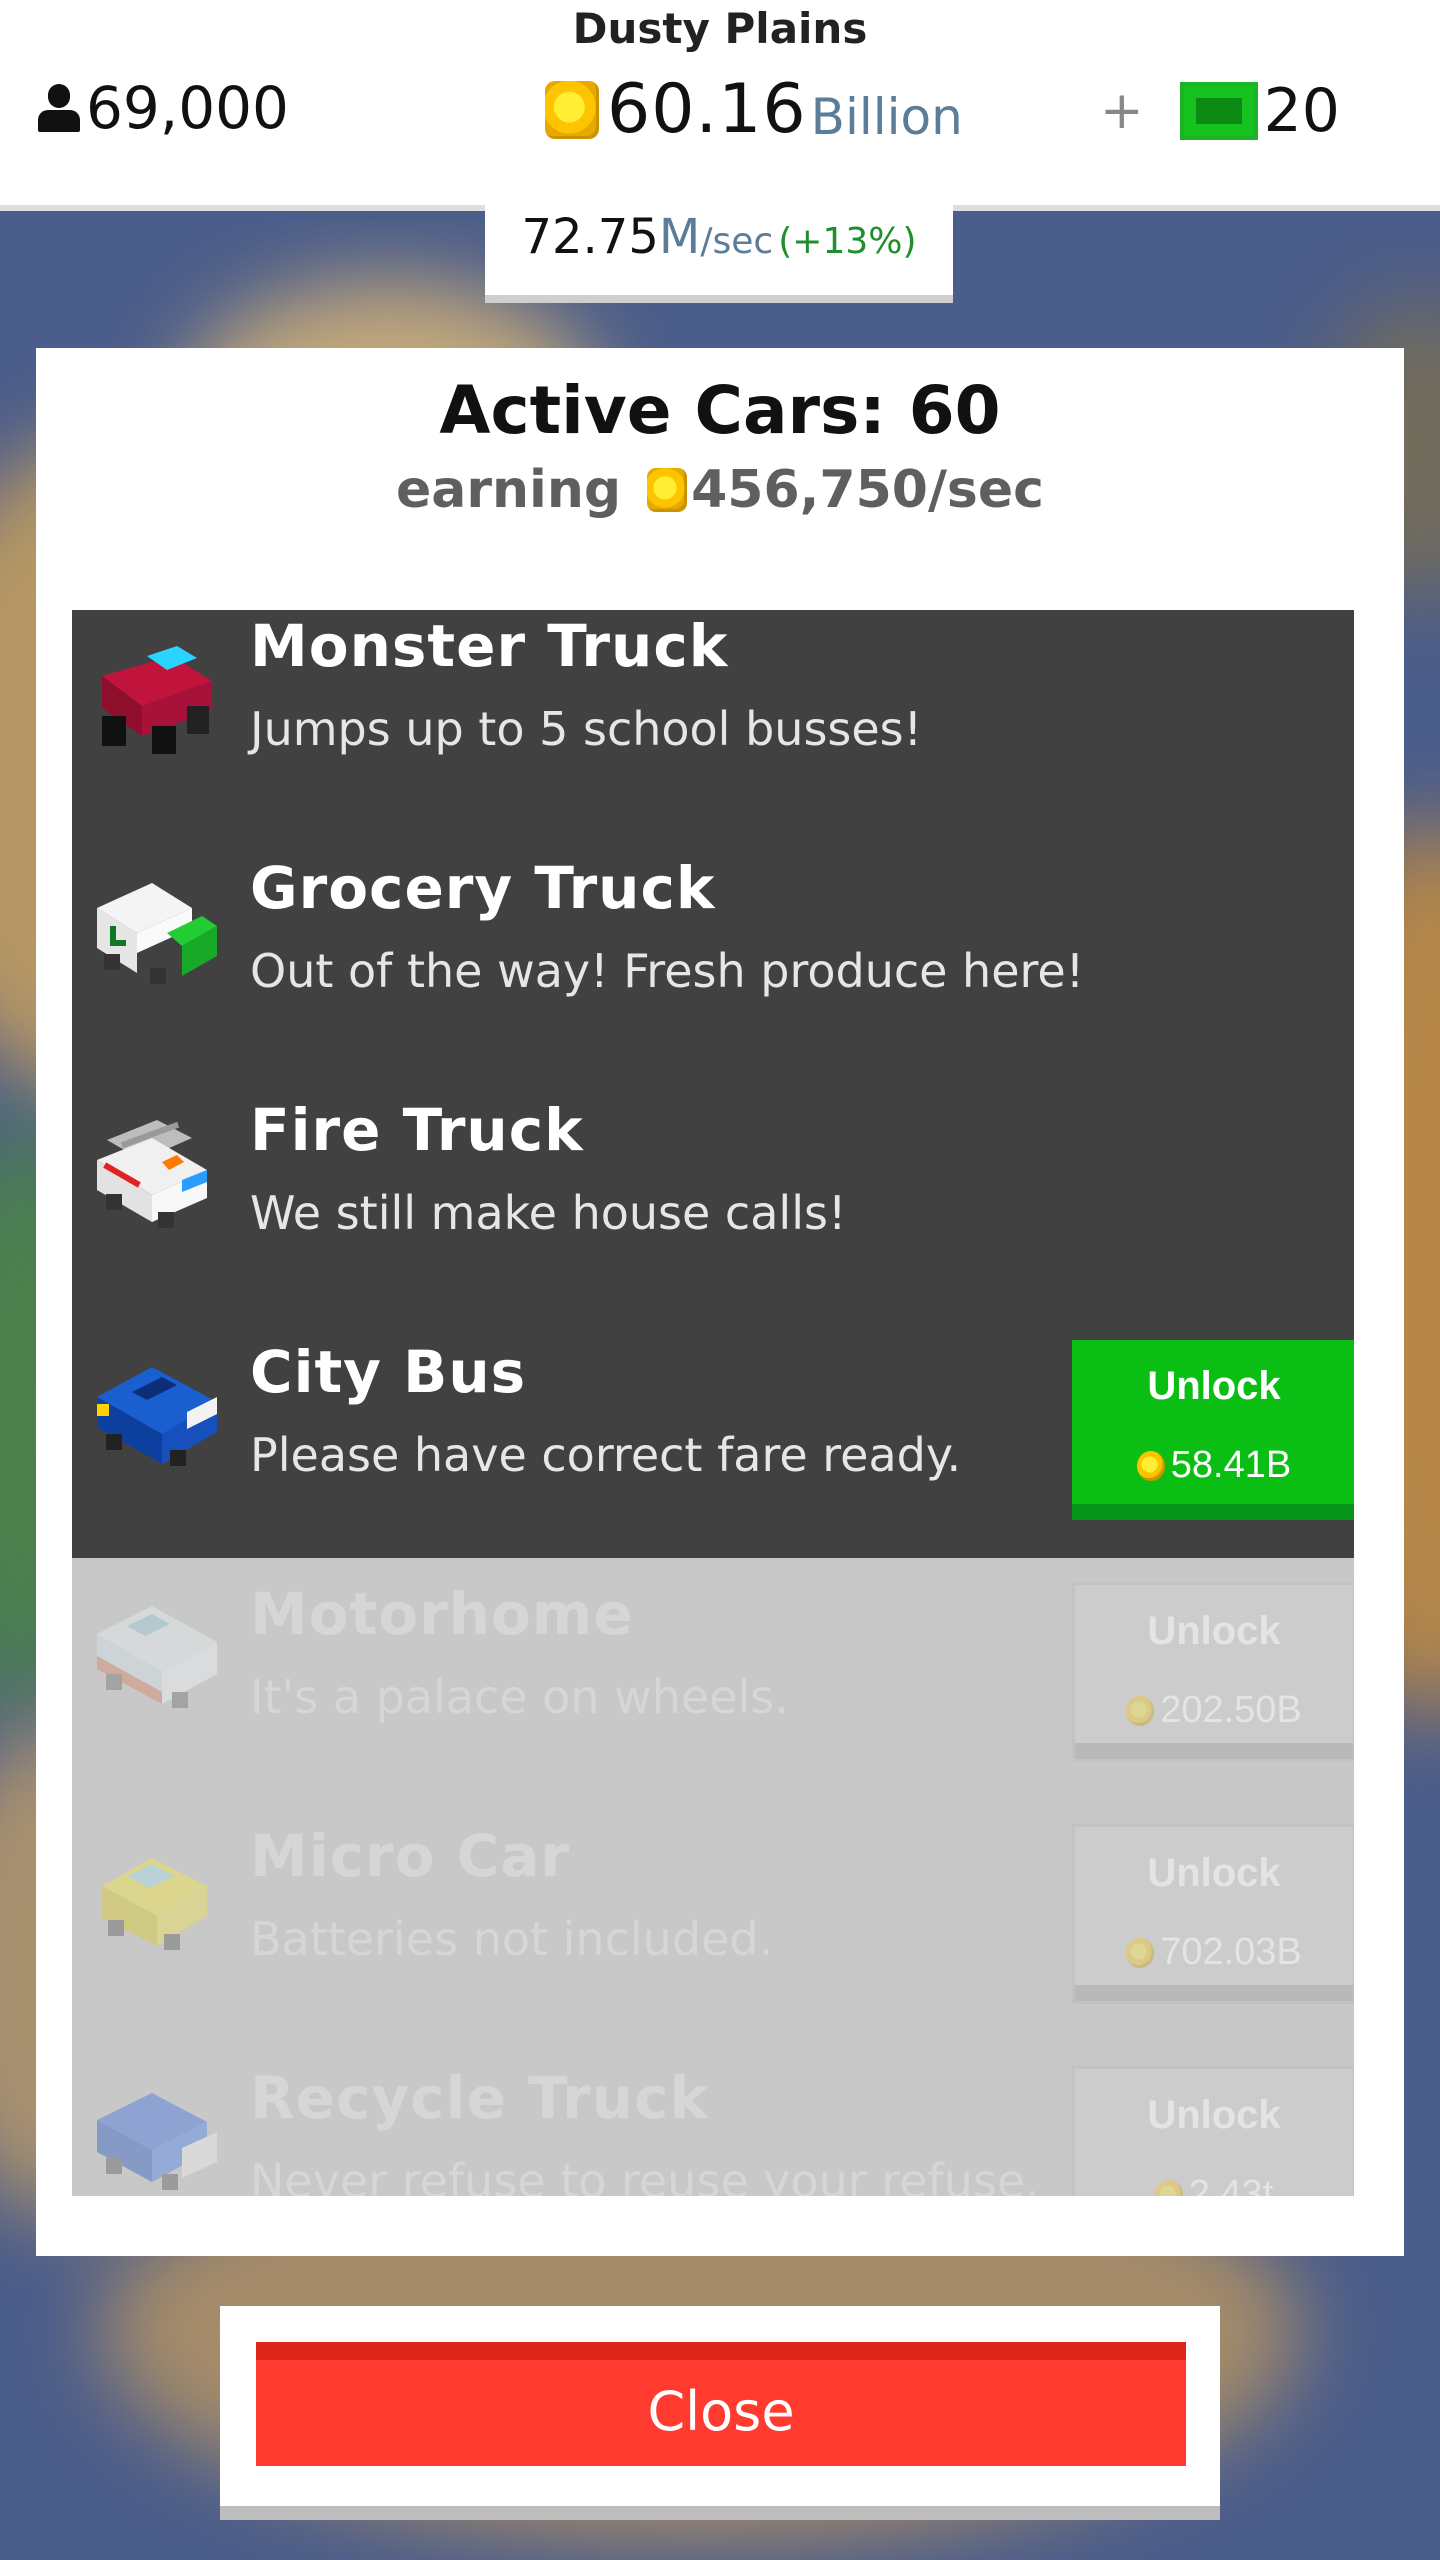  What do you see at coordinates (152, 1174) in the screenshot?
I see `fire-truck-icon` at bounding box center [152, 1174].